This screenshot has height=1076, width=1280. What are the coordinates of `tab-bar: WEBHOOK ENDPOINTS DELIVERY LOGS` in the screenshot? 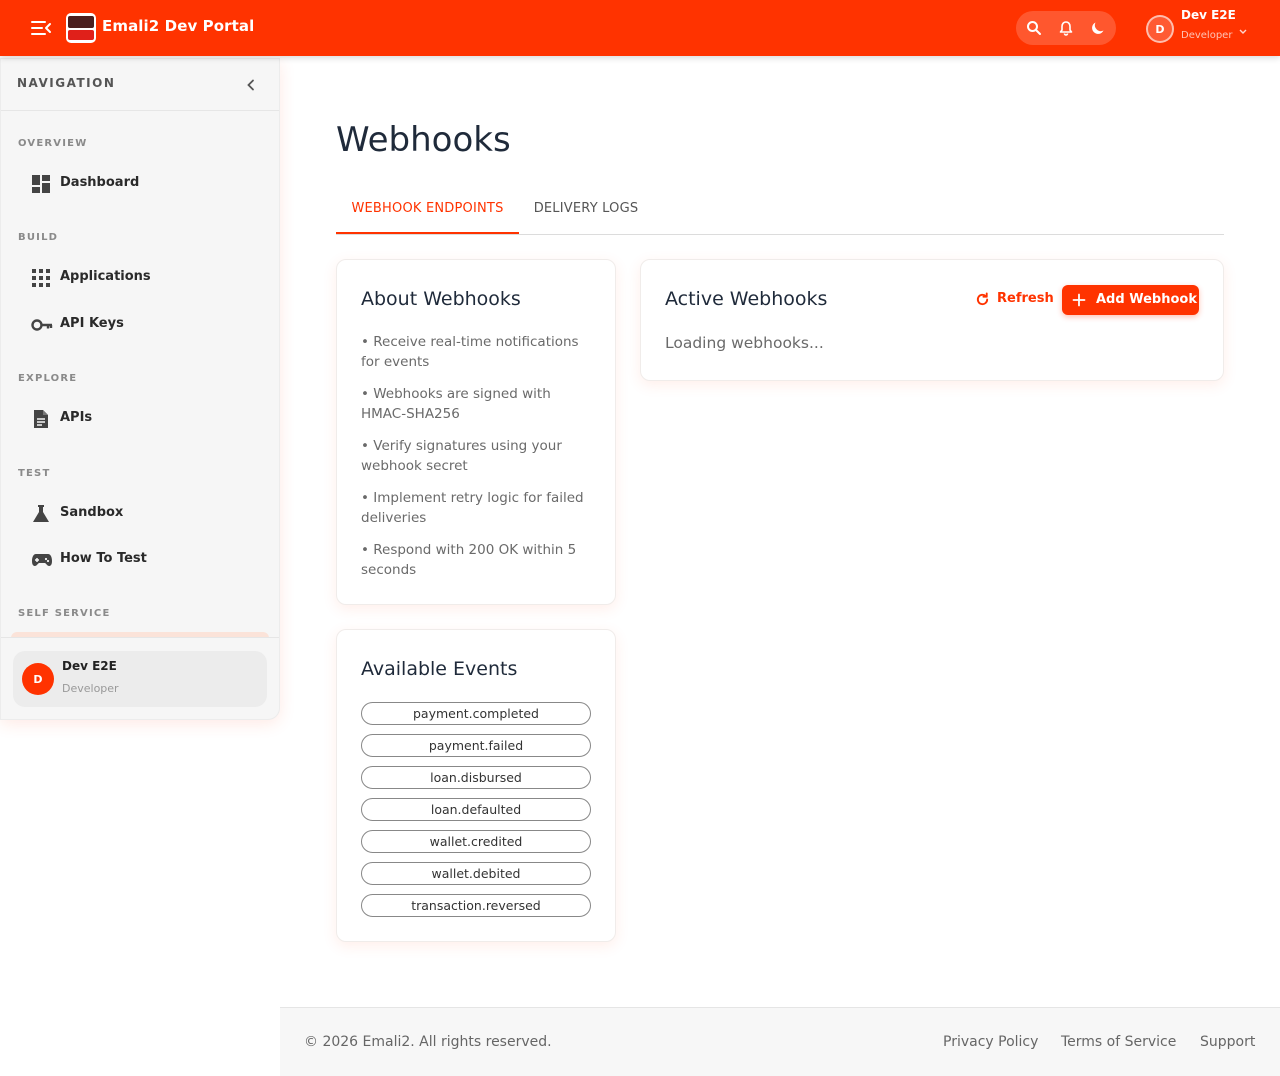 It's located at (780, 210).